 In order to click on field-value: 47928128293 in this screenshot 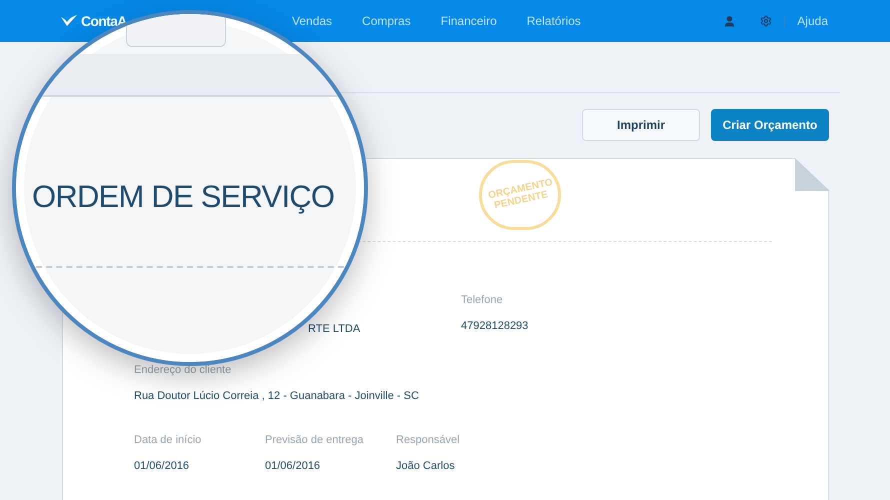, I will do `click(494, 326)`.